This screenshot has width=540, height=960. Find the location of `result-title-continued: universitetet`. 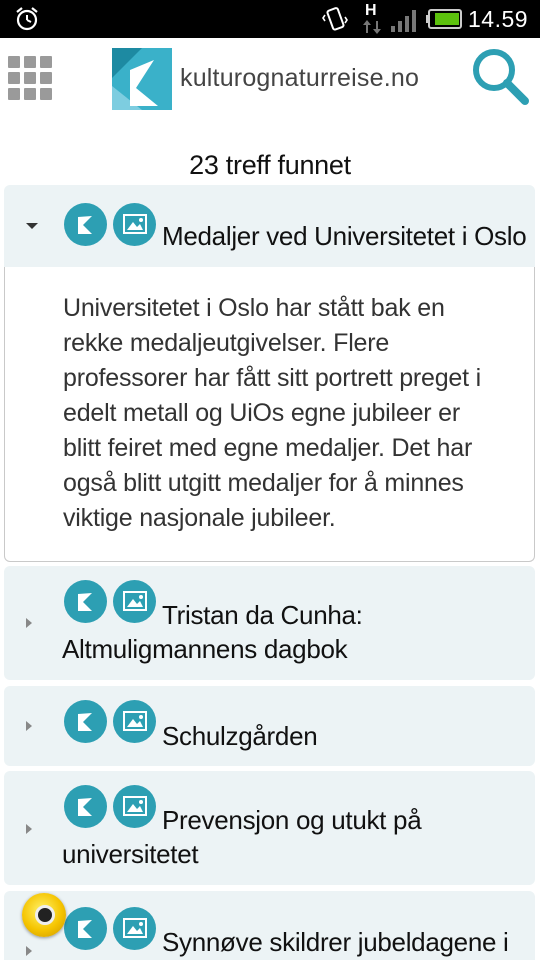

result-title-continued: universitetet is located at coordinates (130, 854).